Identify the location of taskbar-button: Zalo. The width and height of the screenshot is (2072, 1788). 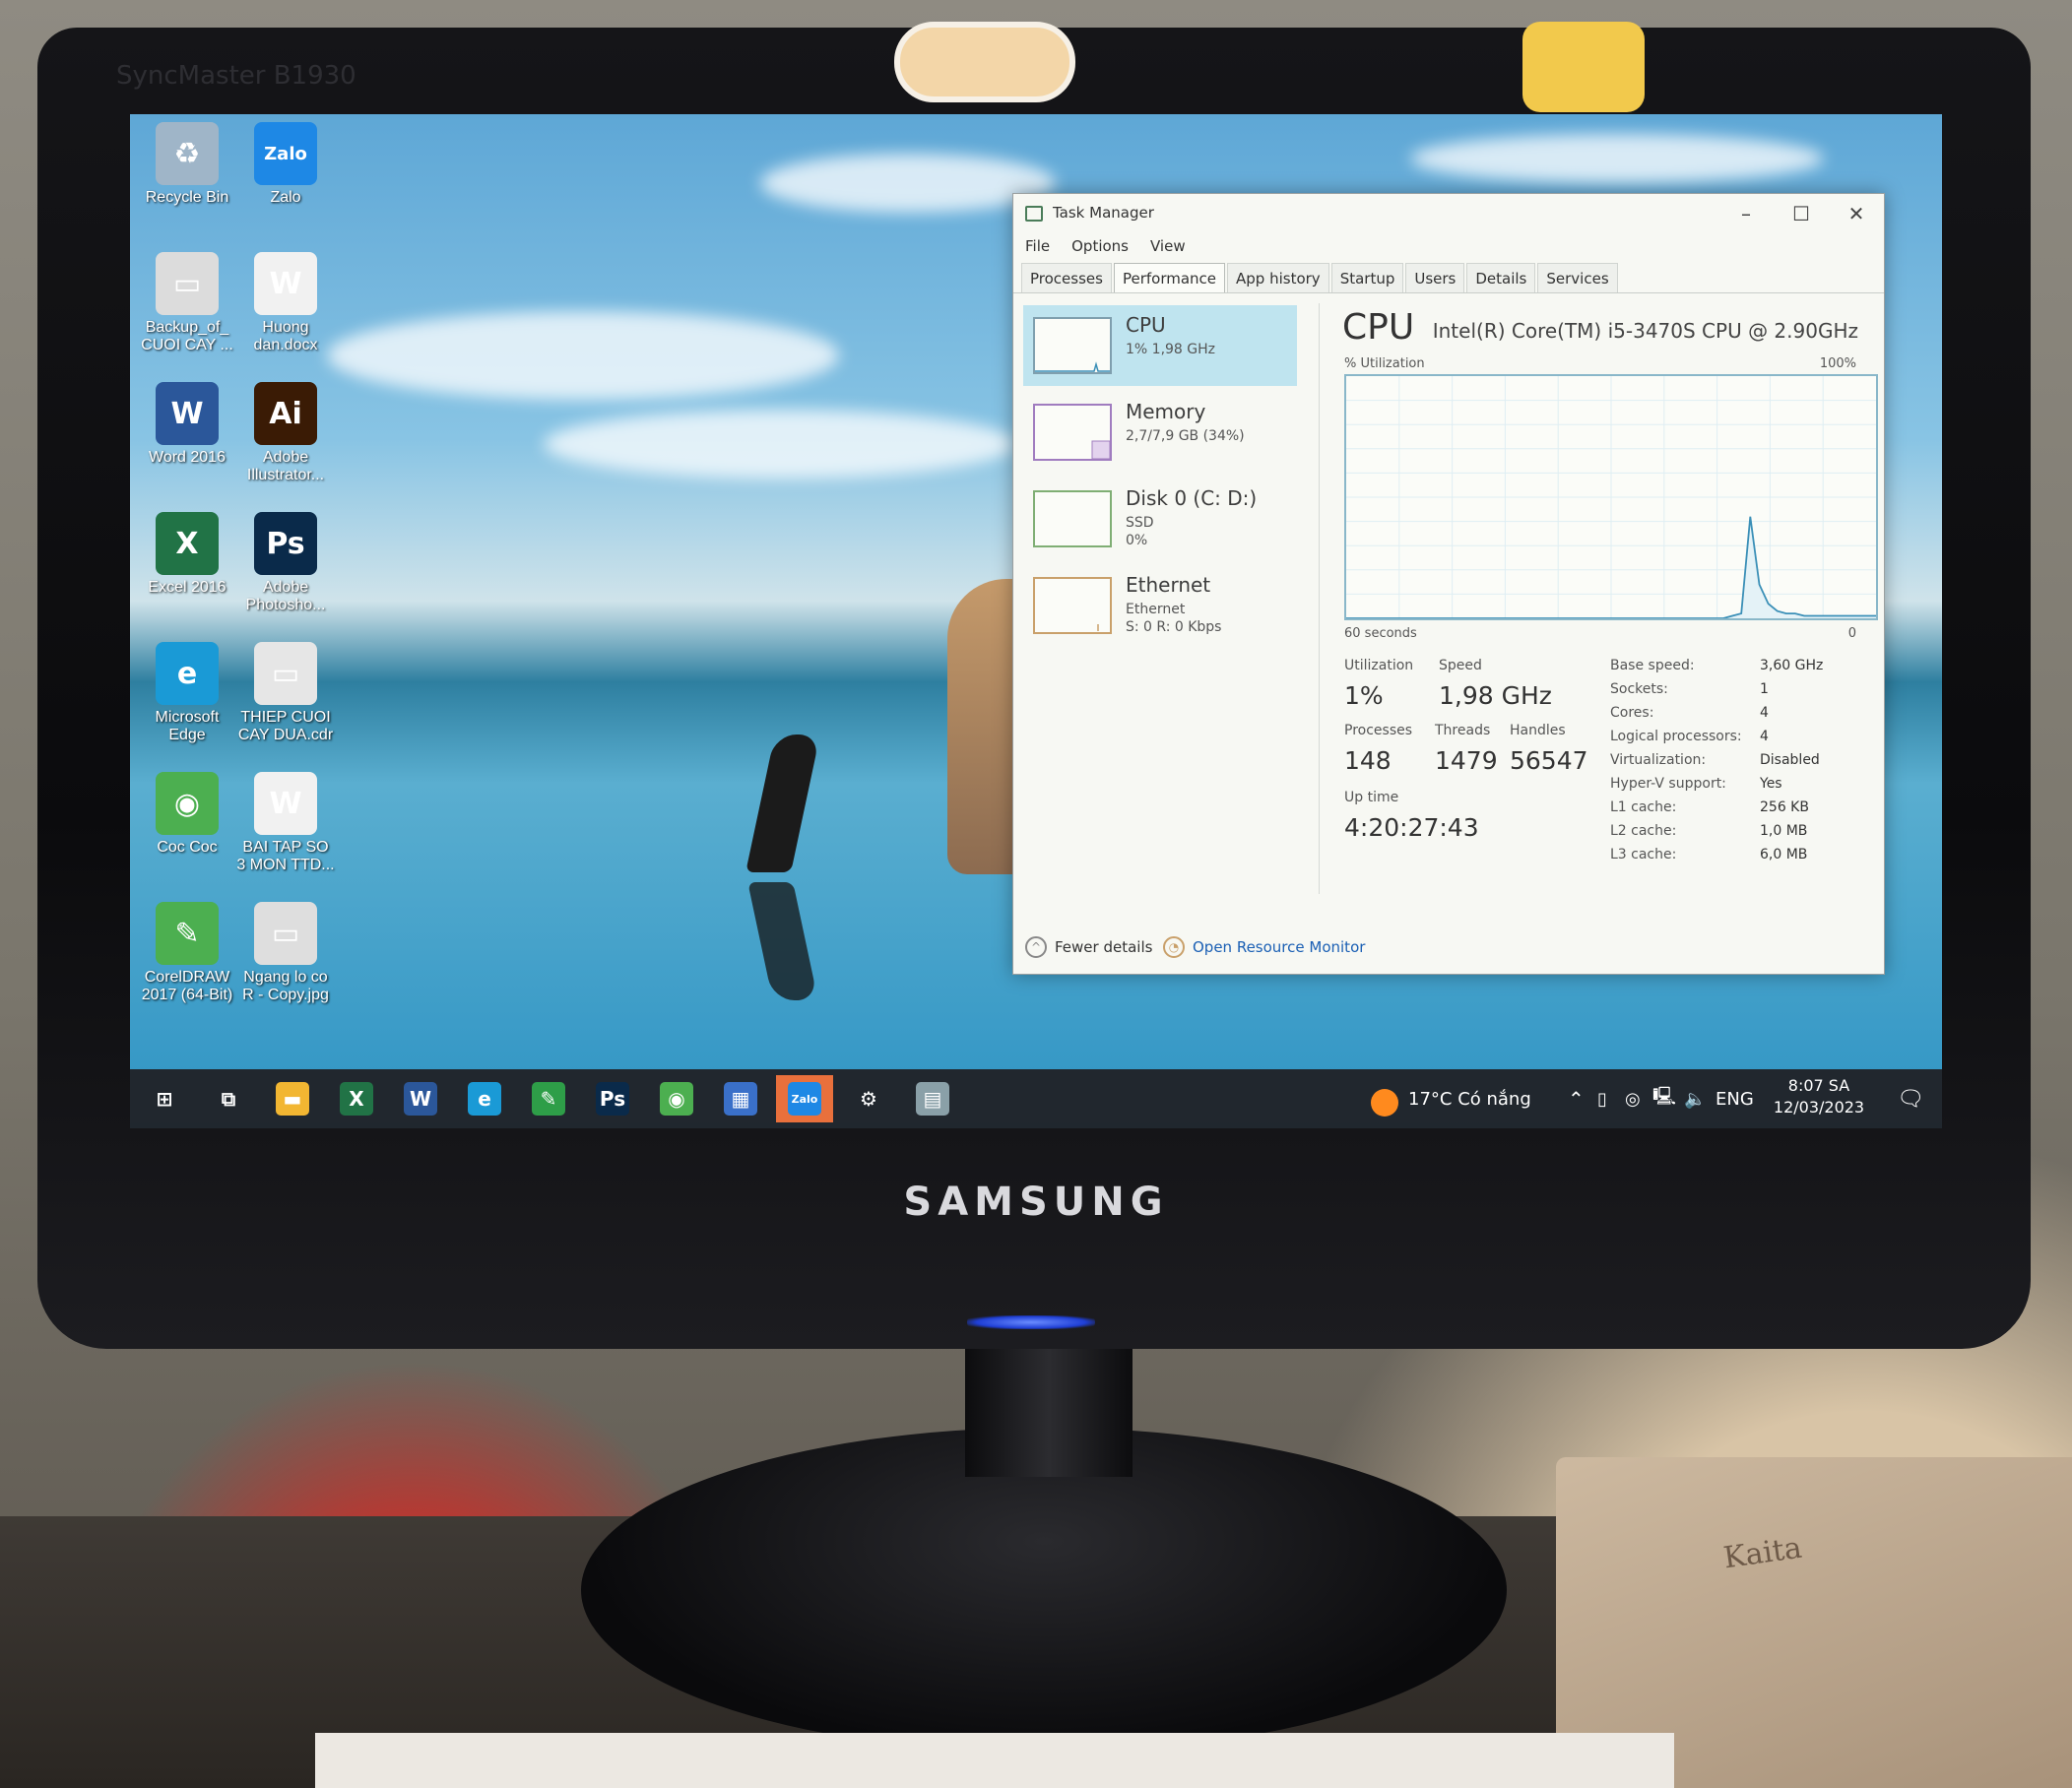
(804, 1098).